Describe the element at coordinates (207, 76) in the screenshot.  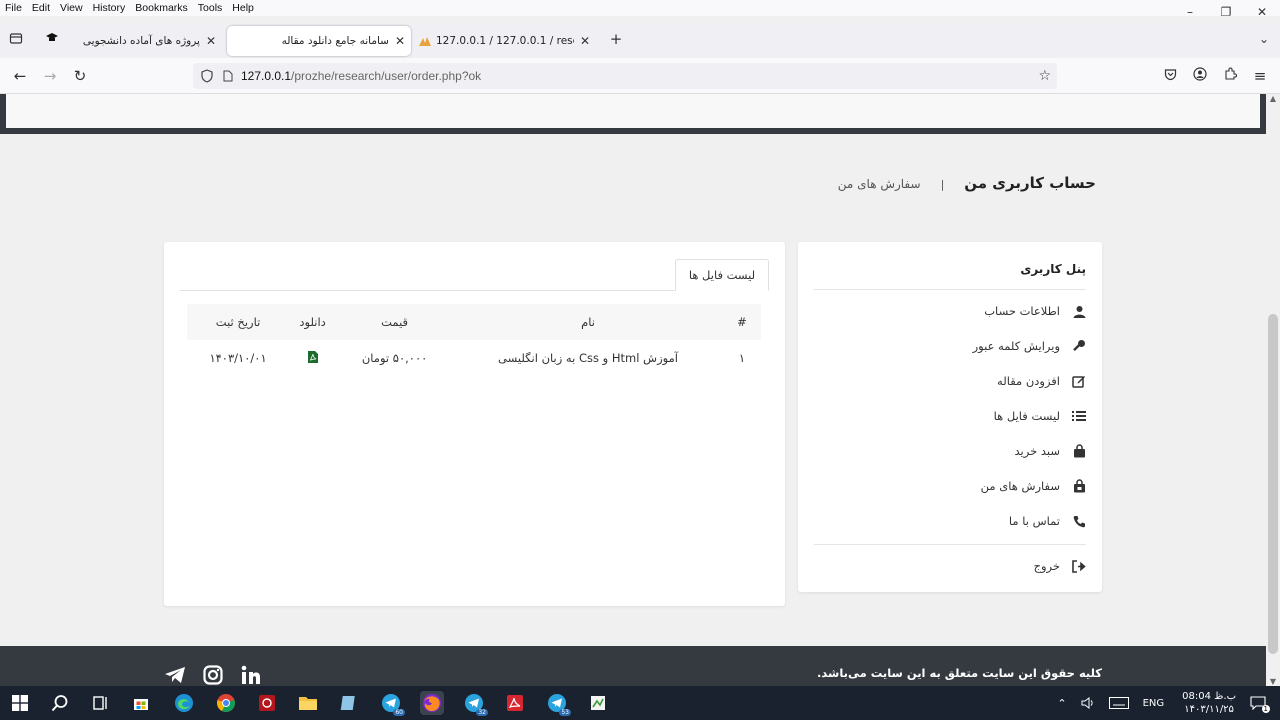
I see `shield-icon` at that location.